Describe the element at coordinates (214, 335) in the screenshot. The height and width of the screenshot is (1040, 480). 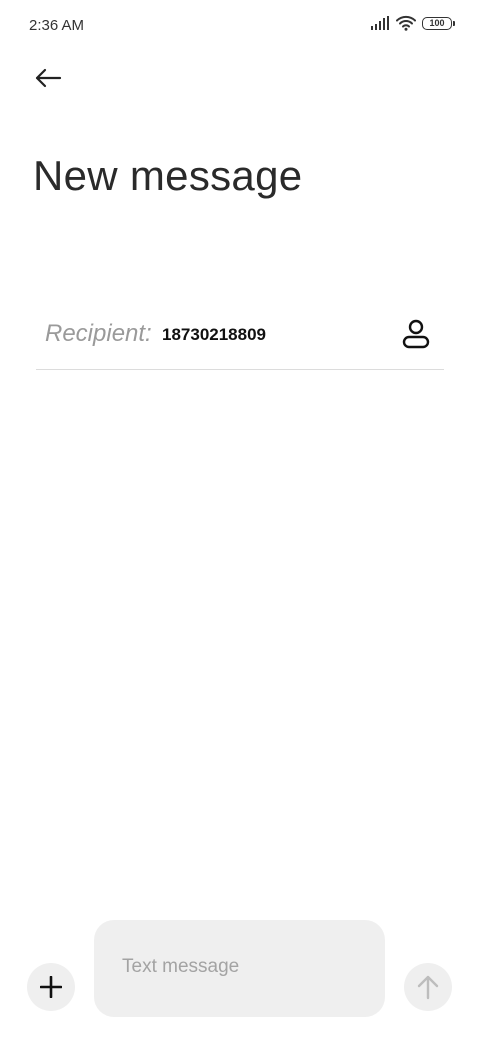
I see `recipient-value: 18730218809` at that location.